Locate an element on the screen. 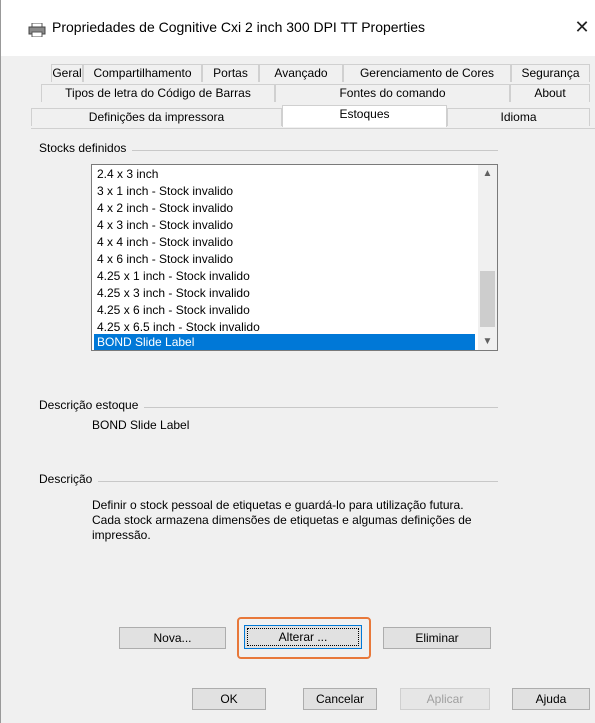 The image size is (595, 723). list-item: 2.4 x 3 inch is located at coordinates (284, 174).